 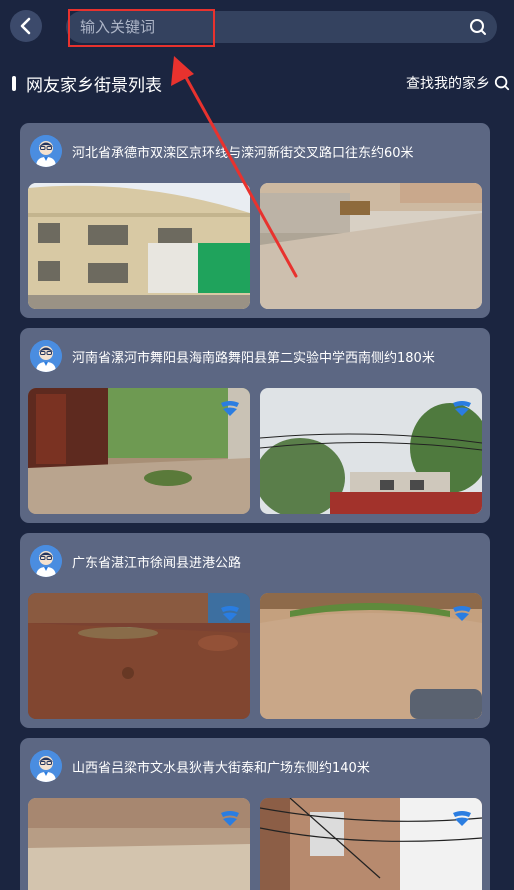 I want to click on header, so click(x=257, y=28).